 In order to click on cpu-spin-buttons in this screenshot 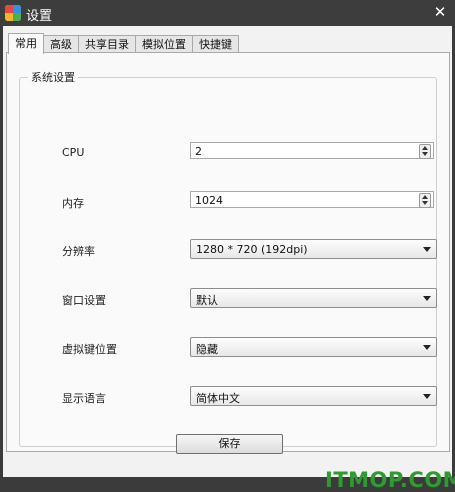, I will do `click(425, 151)`.